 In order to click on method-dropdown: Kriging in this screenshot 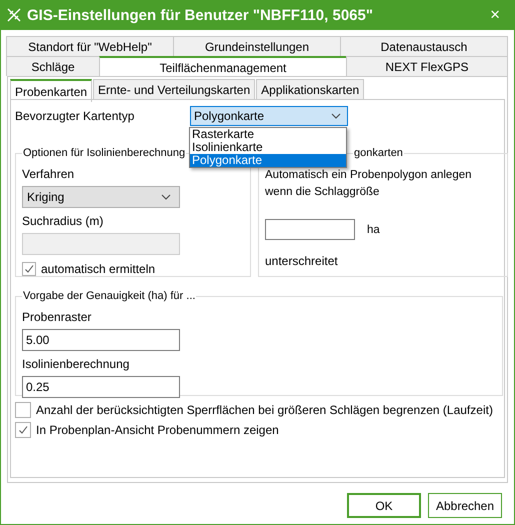, I will do `click(101, 197)`.